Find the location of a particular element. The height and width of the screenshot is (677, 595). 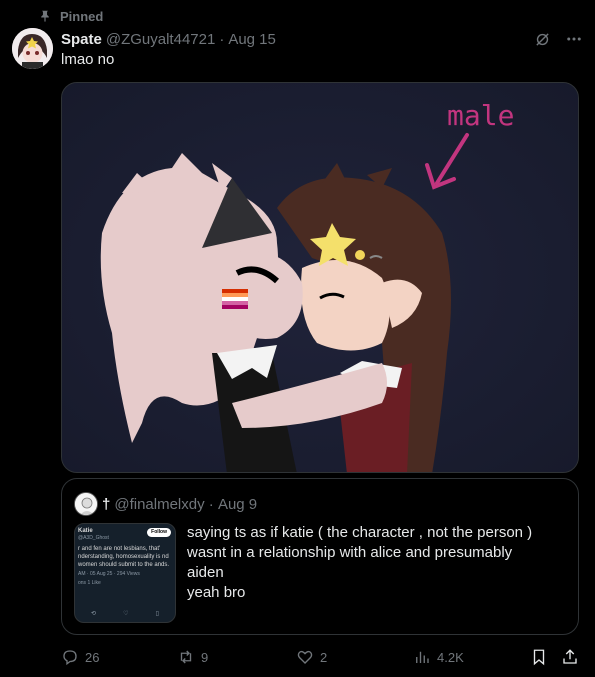

author-name: Spate is located at coordinates (81, 39).